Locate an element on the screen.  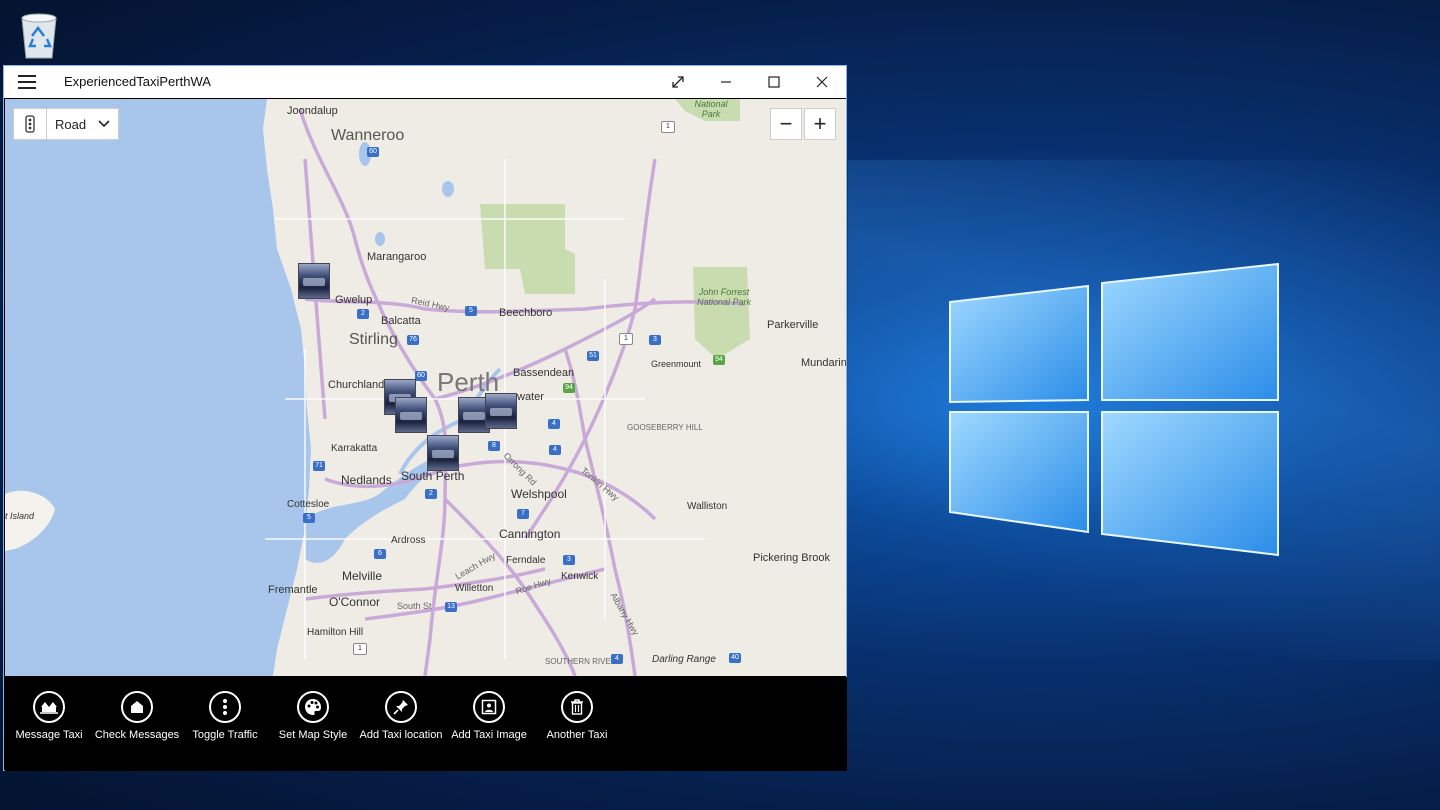
road-shield: 13 is located at coordinates (451, 607).